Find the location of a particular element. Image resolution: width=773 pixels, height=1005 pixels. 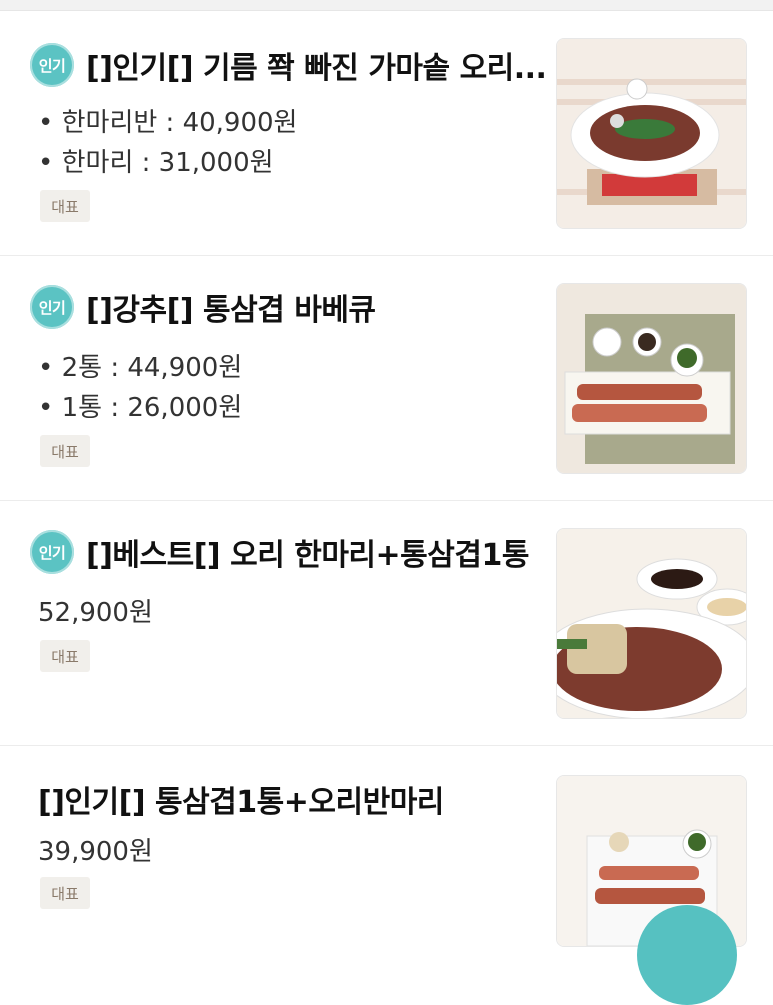

menu-item-title-text: []인기[] 통삼겹1통+오리반마리 is located at coordinates (241, 802).